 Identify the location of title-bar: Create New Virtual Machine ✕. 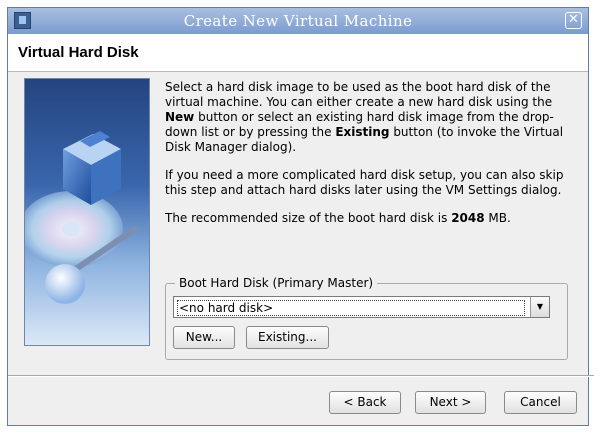
(298, 21).